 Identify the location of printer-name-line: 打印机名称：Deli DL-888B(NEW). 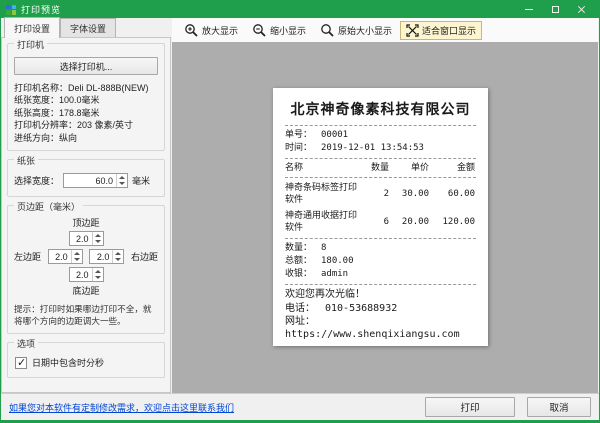
(81, 88).